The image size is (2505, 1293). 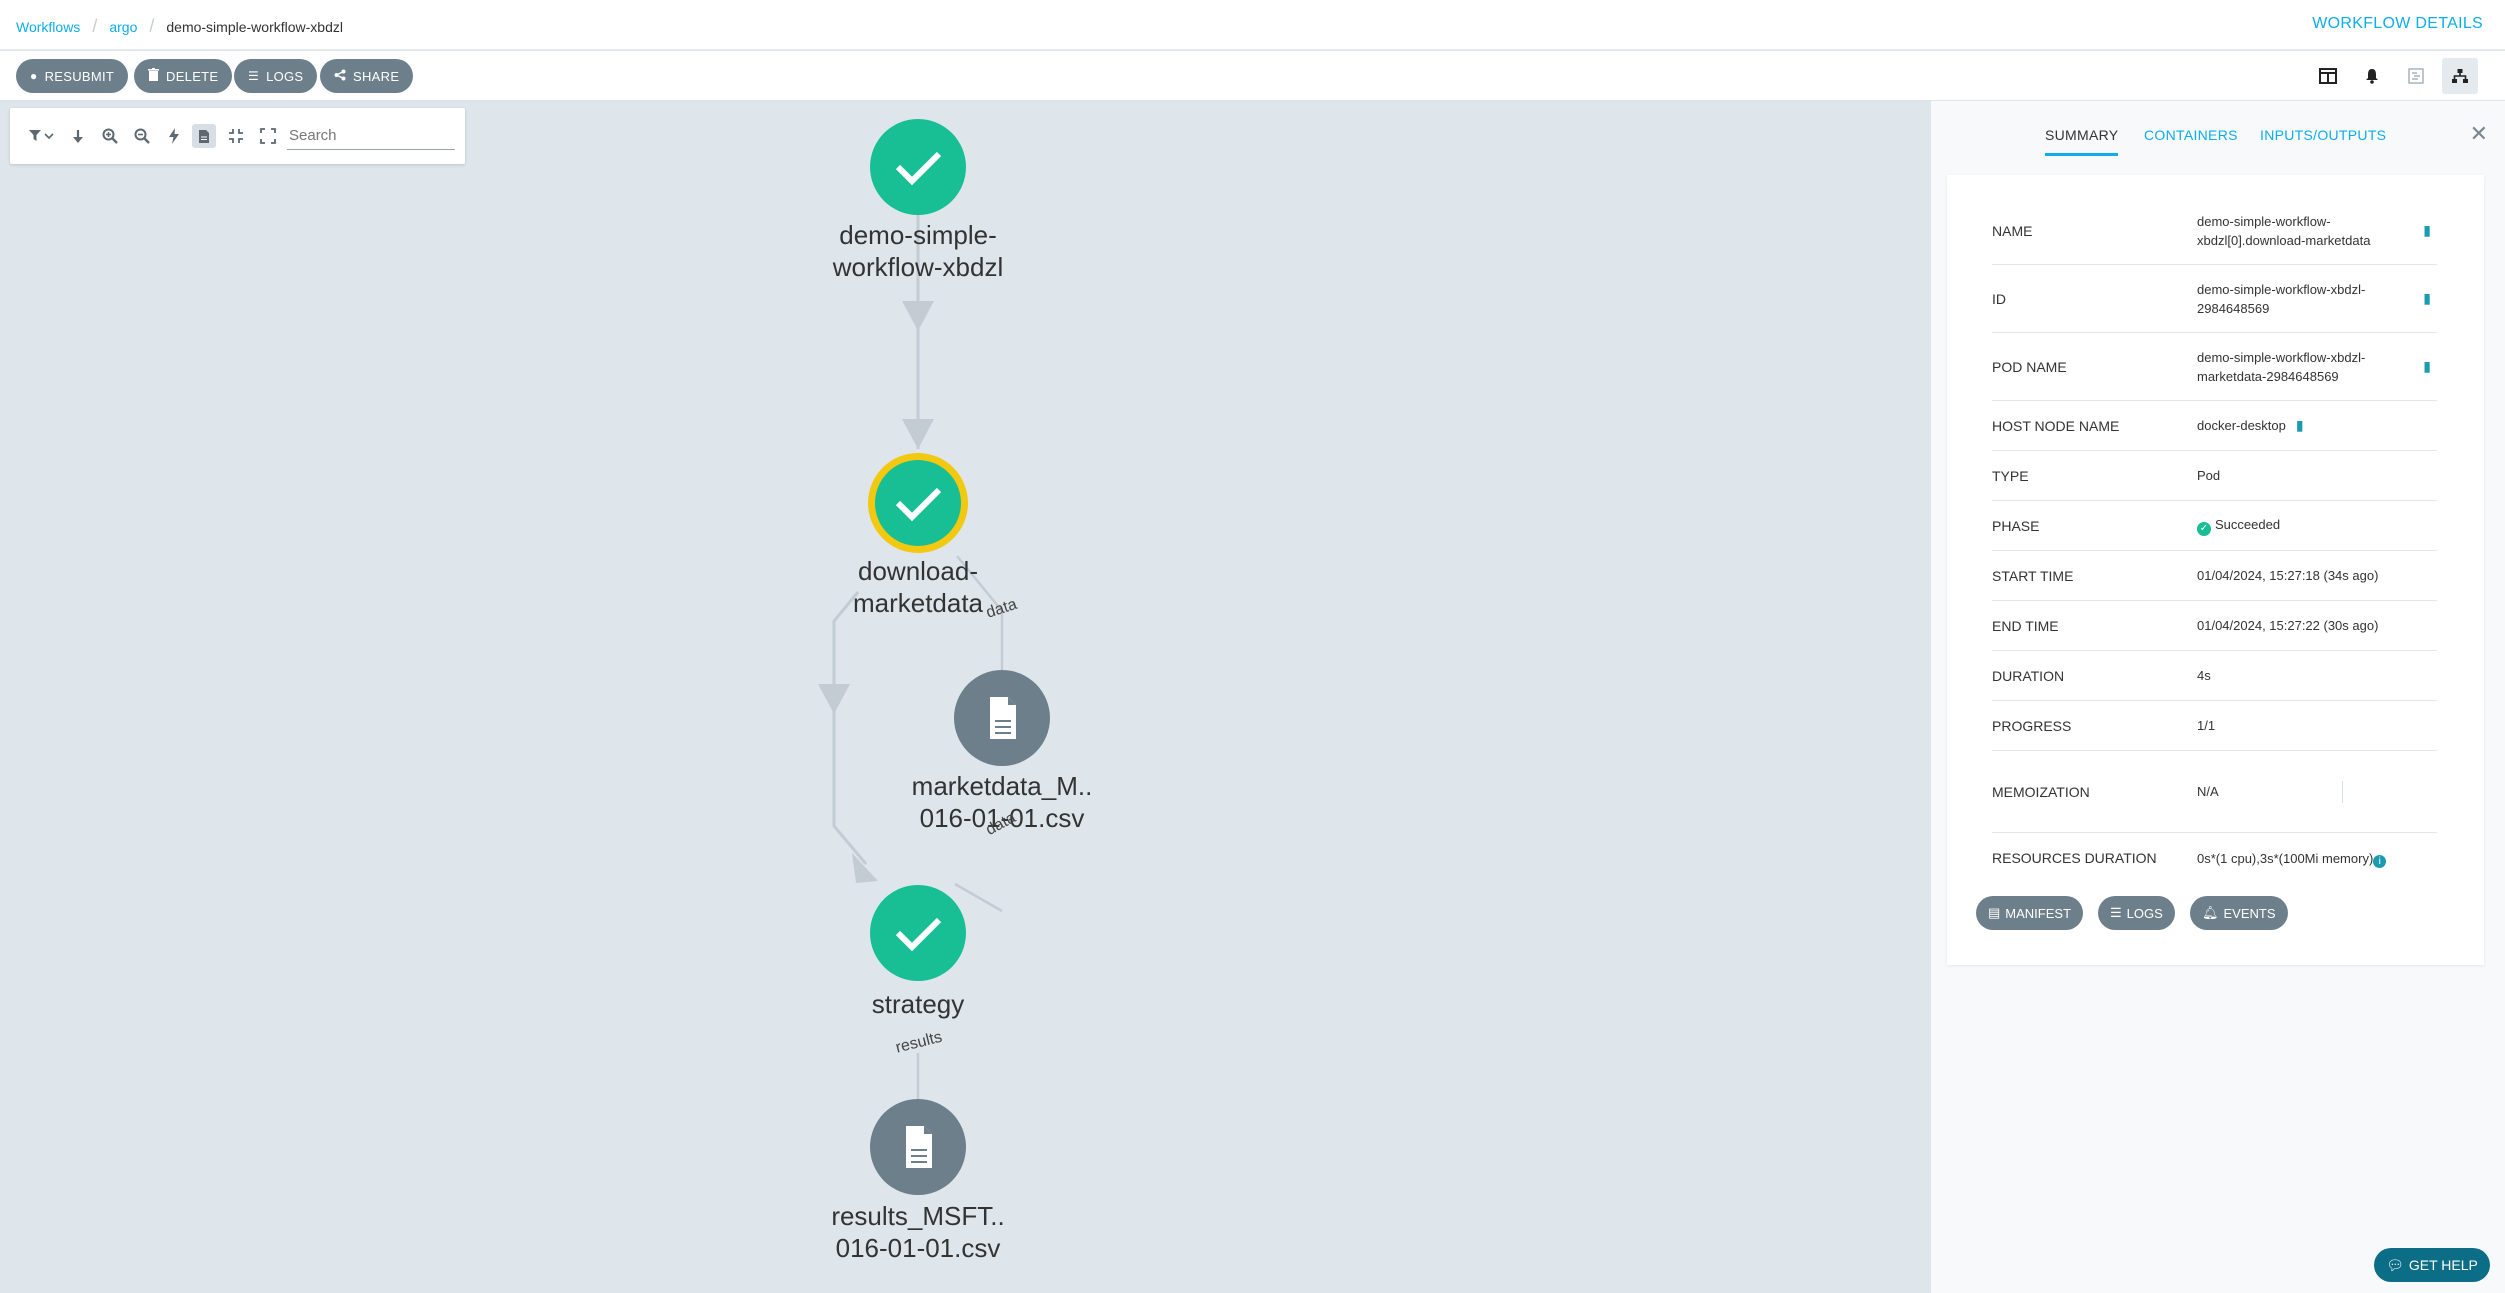 I want to click on node-label: marketdata_M.., so click(x=1002, y=786).